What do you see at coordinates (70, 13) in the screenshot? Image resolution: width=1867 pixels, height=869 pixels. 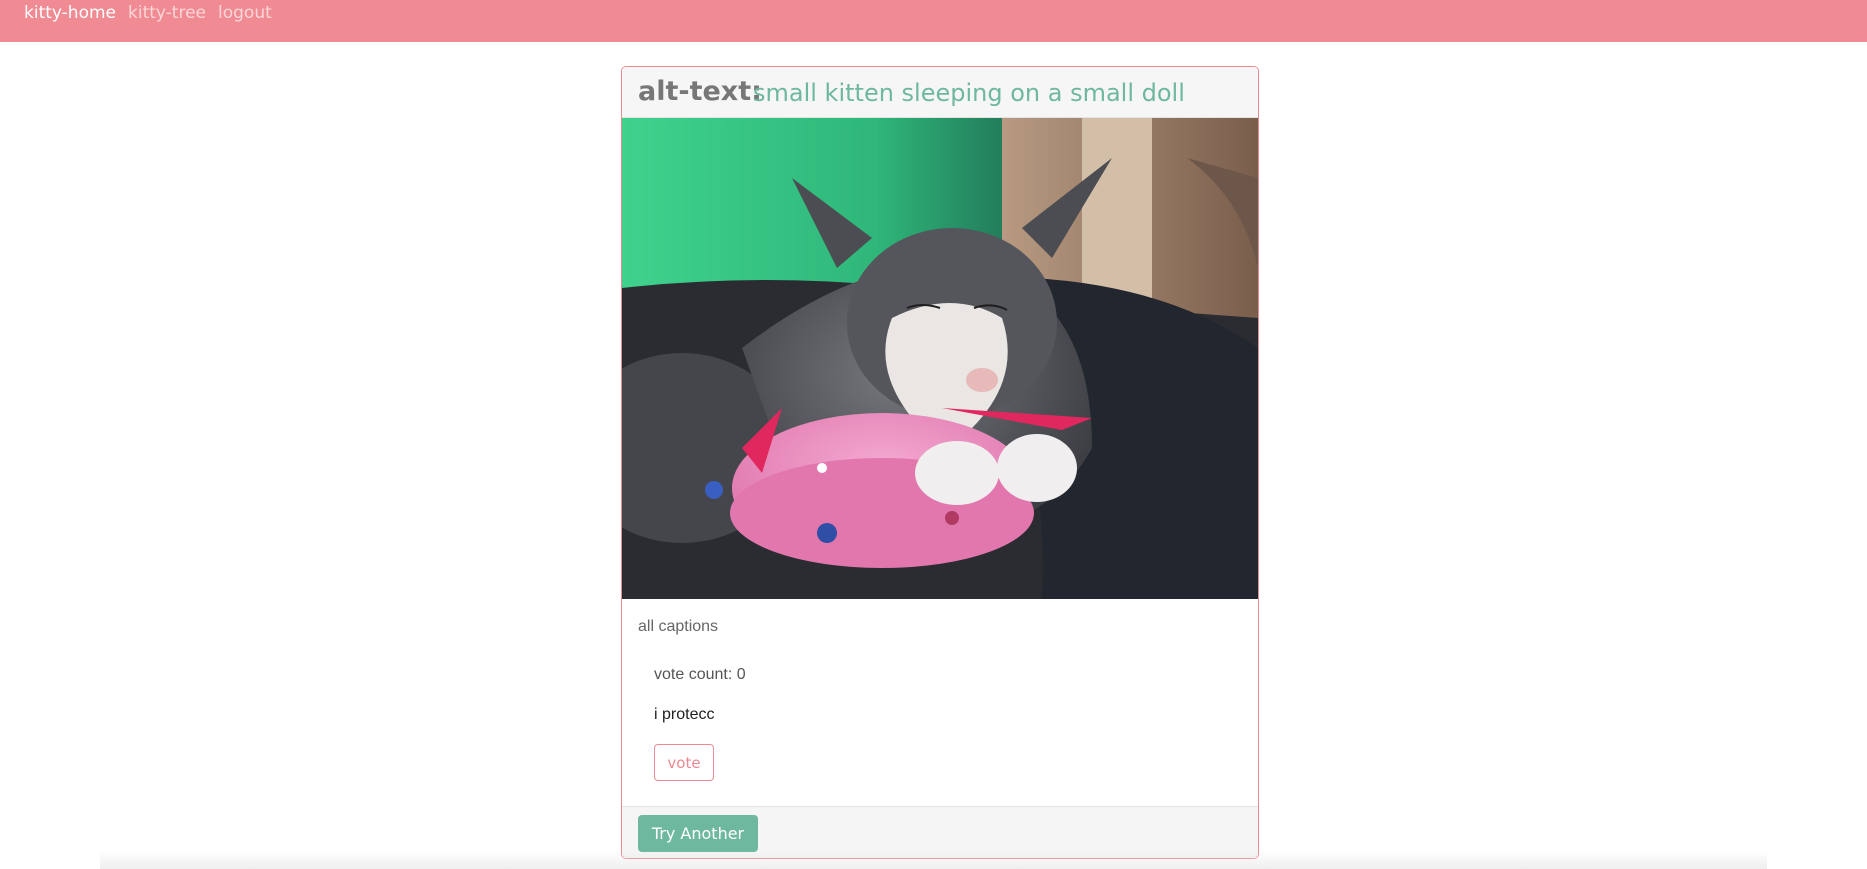 I see `nav-kitty-home: kitty-home` at bounding box center [70, 13].